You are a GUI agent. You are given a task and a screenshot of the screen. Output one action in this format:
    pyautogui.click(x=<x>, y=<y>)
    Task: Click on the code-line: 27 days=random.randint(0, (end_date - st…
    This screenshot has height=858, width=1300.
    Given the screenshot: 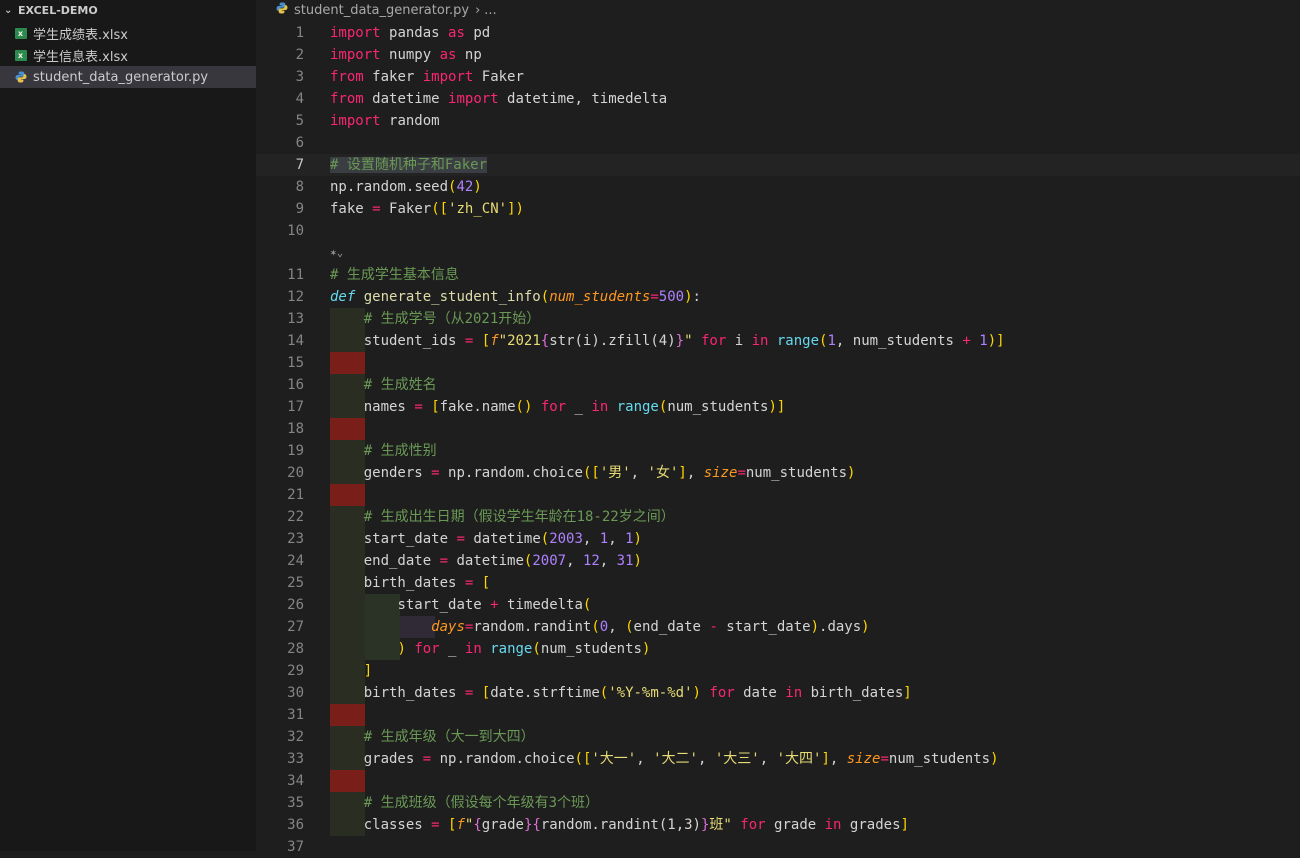 What is the action you would take?
    pyautogui.click(x=778, y=627)
    